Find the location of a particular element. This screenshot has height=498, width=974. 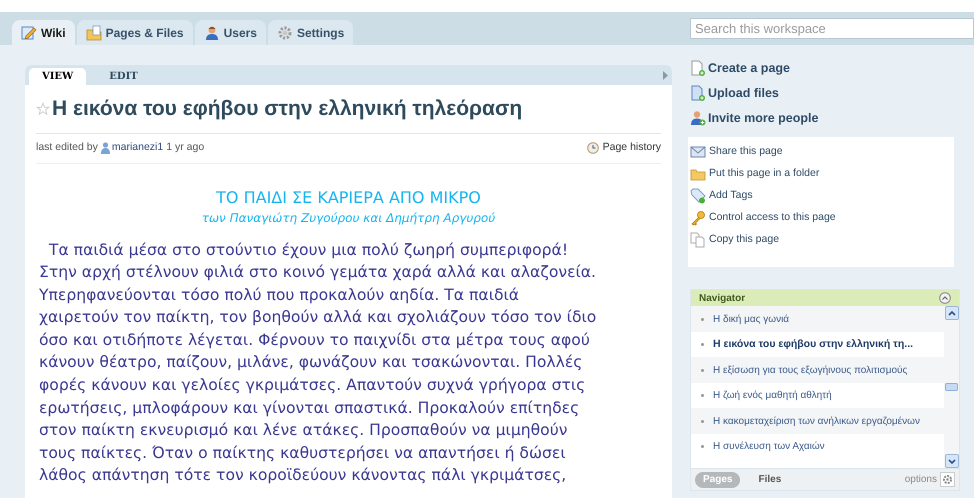

star-icon is located at coordinates (43, 109).